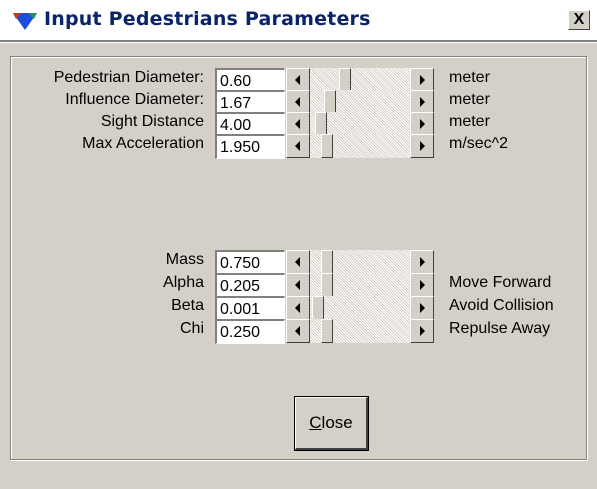  What do you see at coordinates (469, 77) in the screenshot?
I see `pedestrian-diameter-unit: meter` at bounding box center [469, 77].